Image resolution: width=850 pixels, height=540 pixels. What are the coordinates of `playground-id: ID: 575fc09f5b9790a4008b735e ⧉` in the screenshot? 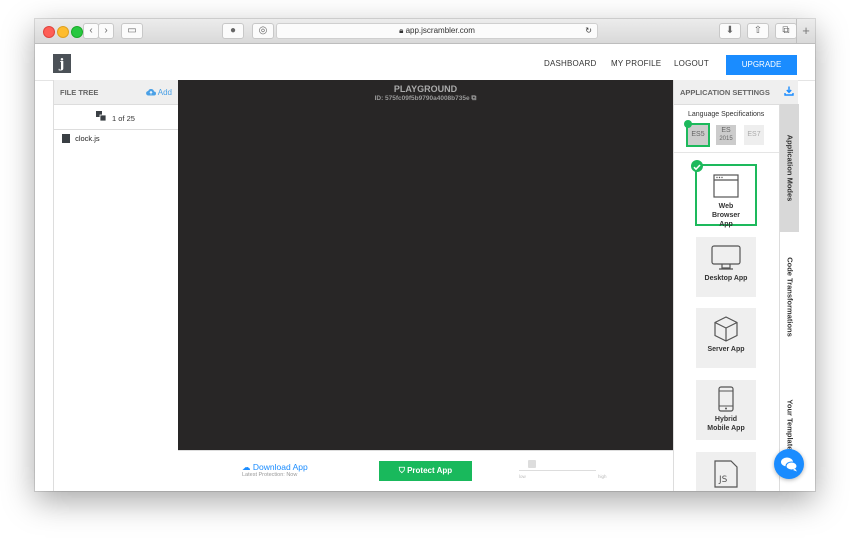 It's located at (425, 99).